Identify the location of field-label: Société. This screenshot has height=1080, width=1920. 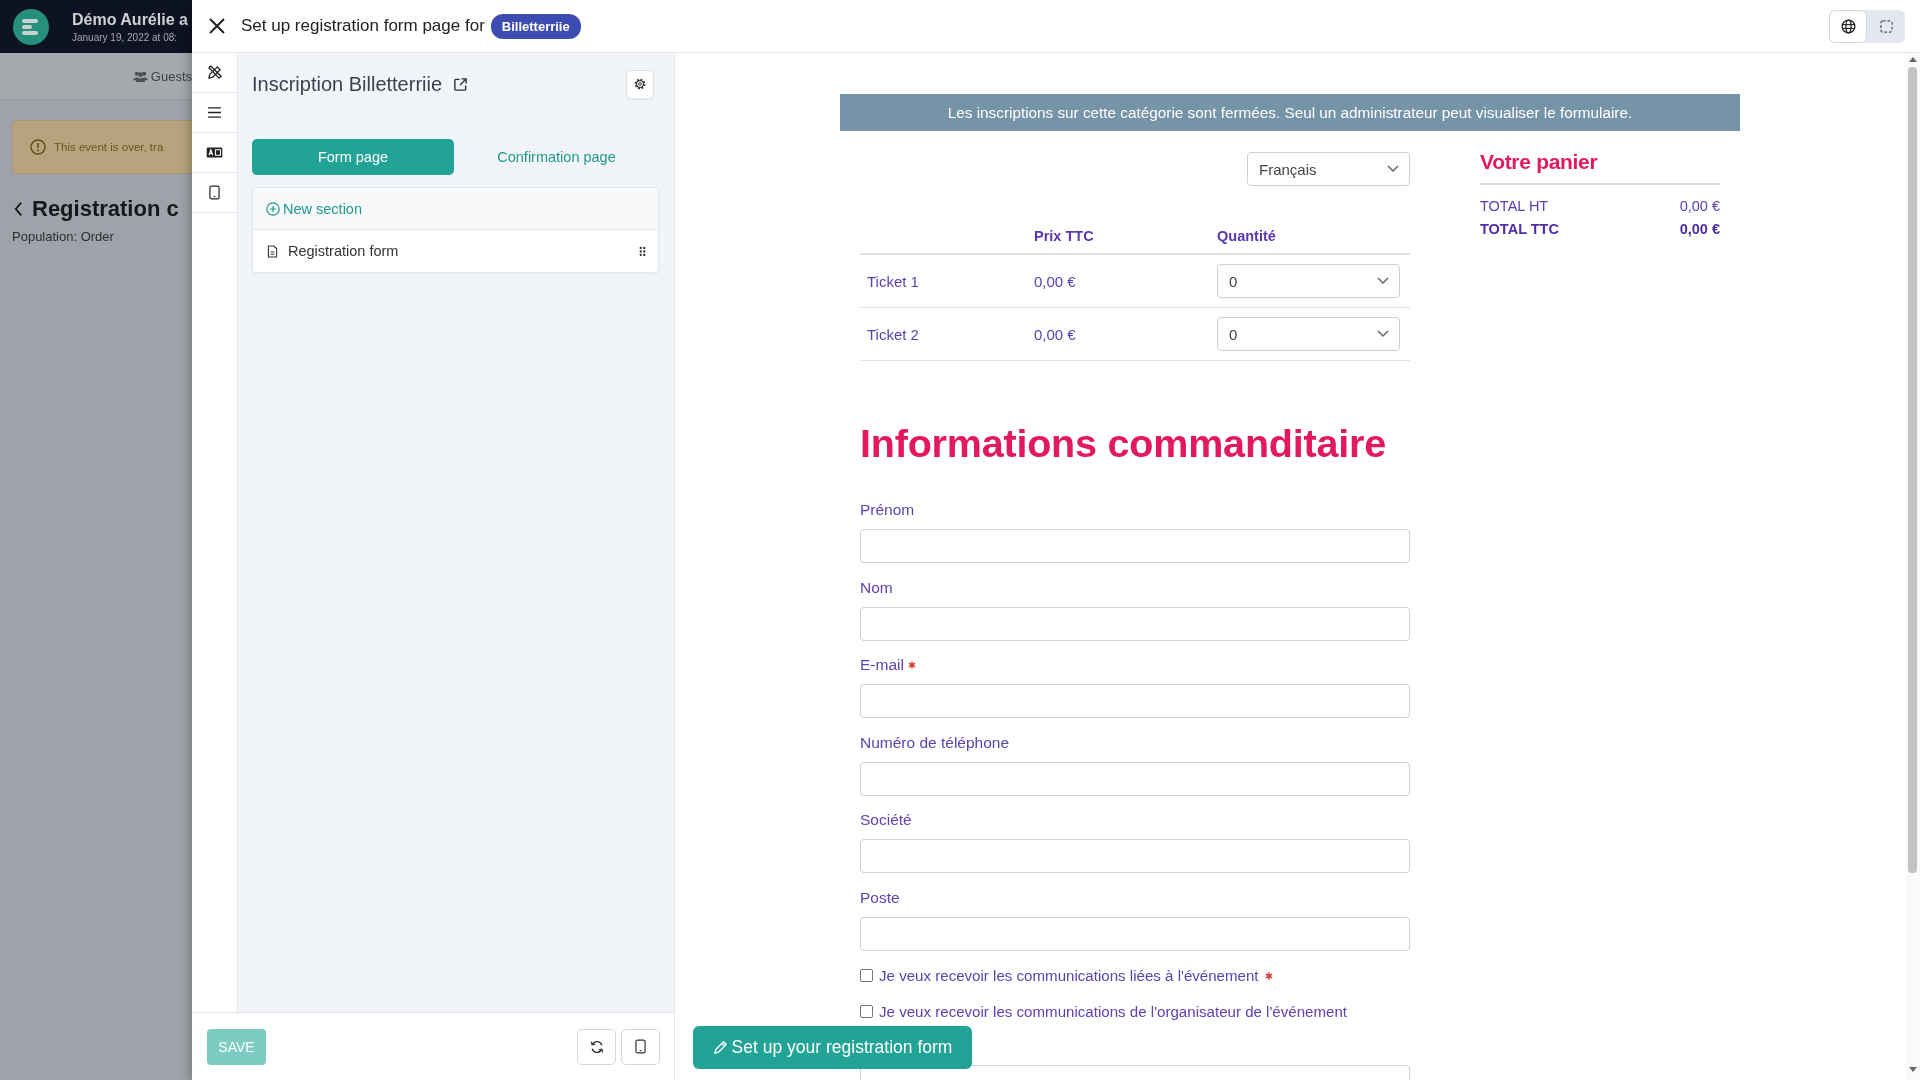
(886, 820).